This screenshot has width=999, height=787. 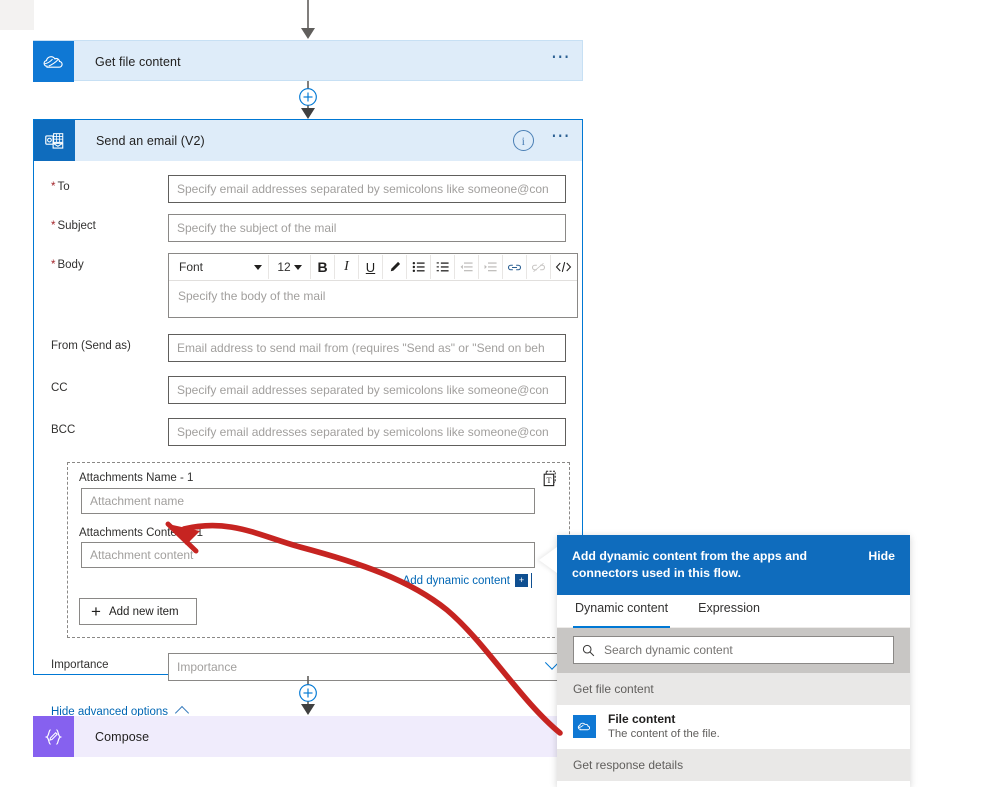 What do you see at coordinates (523, 580) in the screenshot?
I see `dynamic-content-badge-icon: +` at bounding box center [523, 580].